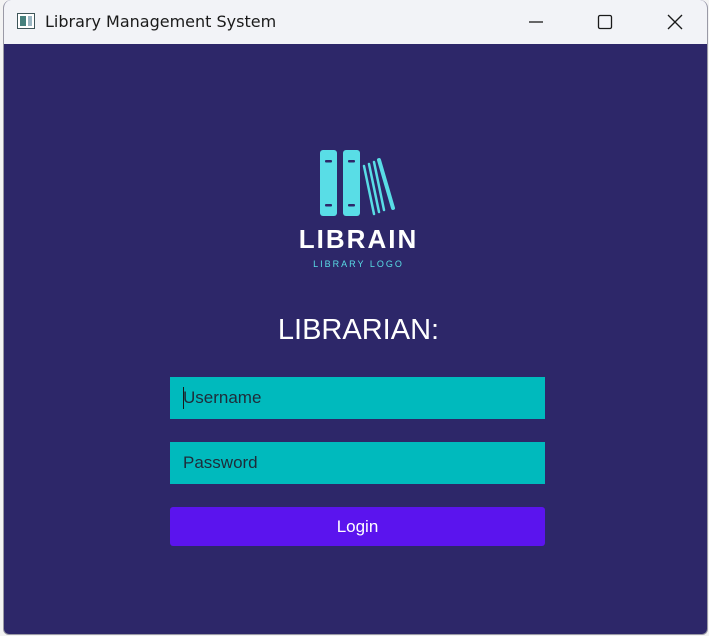 The image size is (709, 636). Describe the element at coordinates (357, 398) in the screenshot. I see `username-field` at that location.